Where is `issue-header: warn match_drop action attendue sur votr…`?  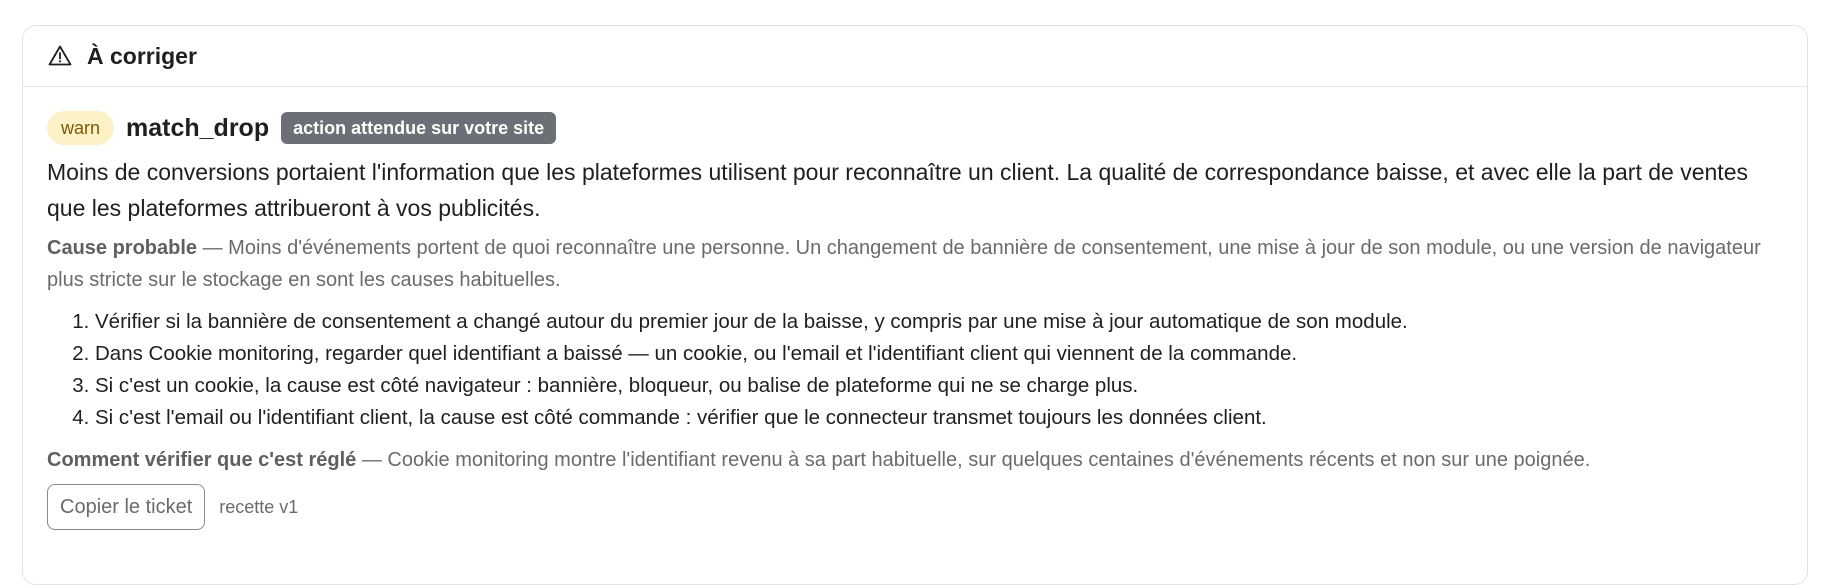 issue-header: warn match_drop action attendue sur votr… is located at coordinates (915, 128).